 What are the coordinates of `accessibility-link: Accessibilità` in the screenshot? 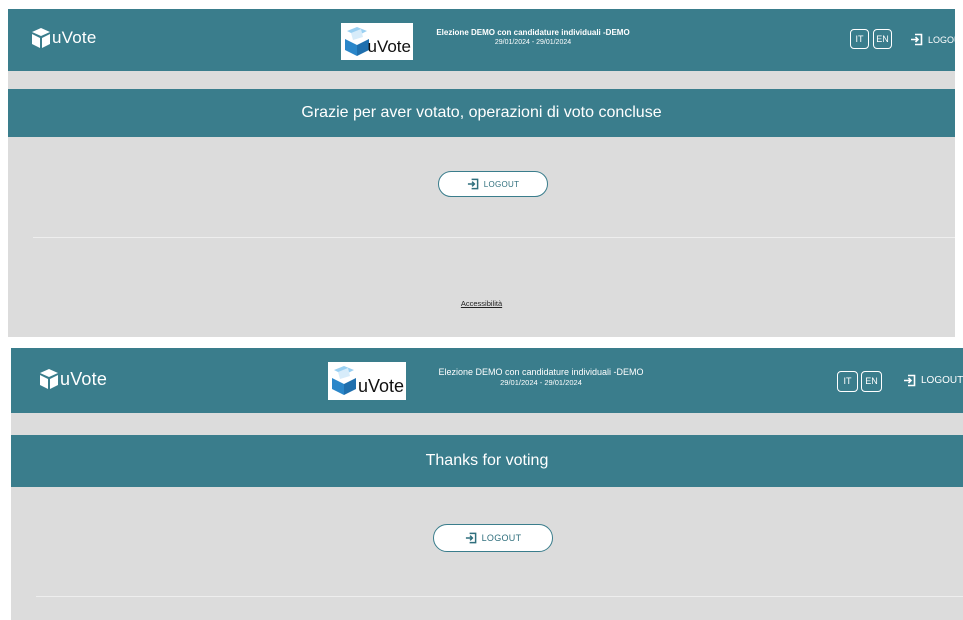 It's located at (481, 303).